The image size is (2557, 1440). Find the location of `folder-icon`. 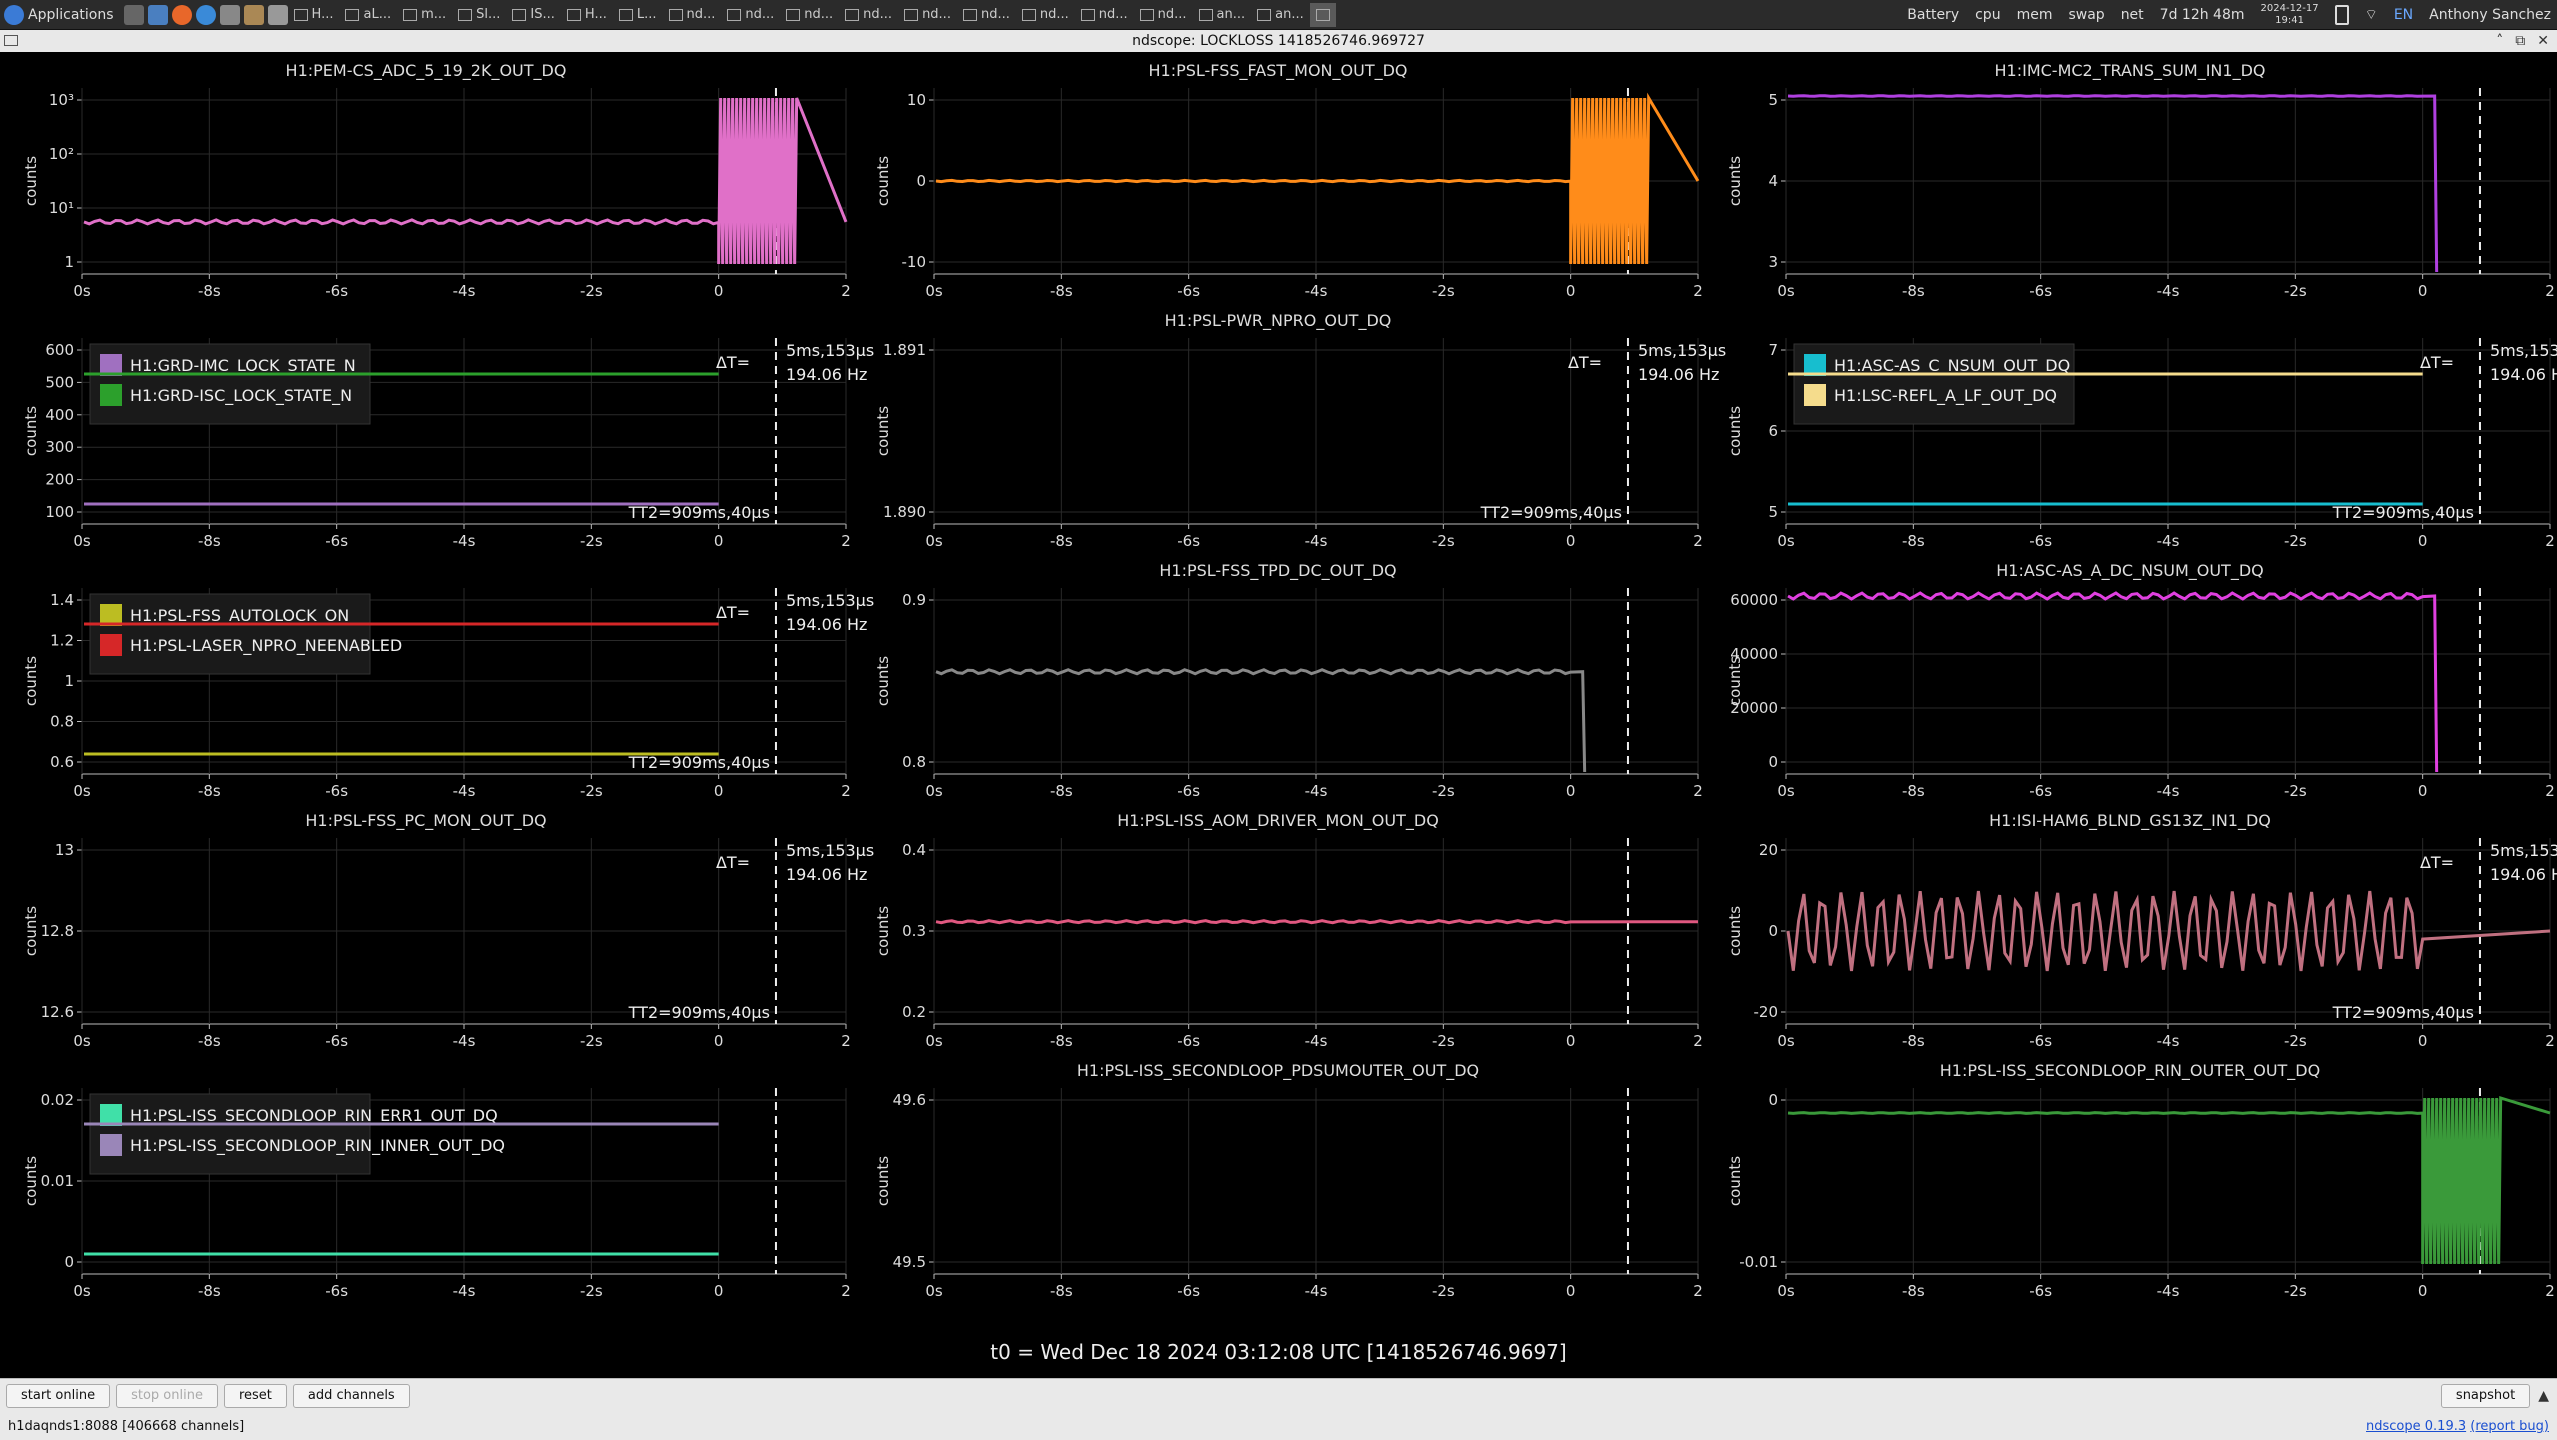

folder-icon is located at coordinates (157, 14).